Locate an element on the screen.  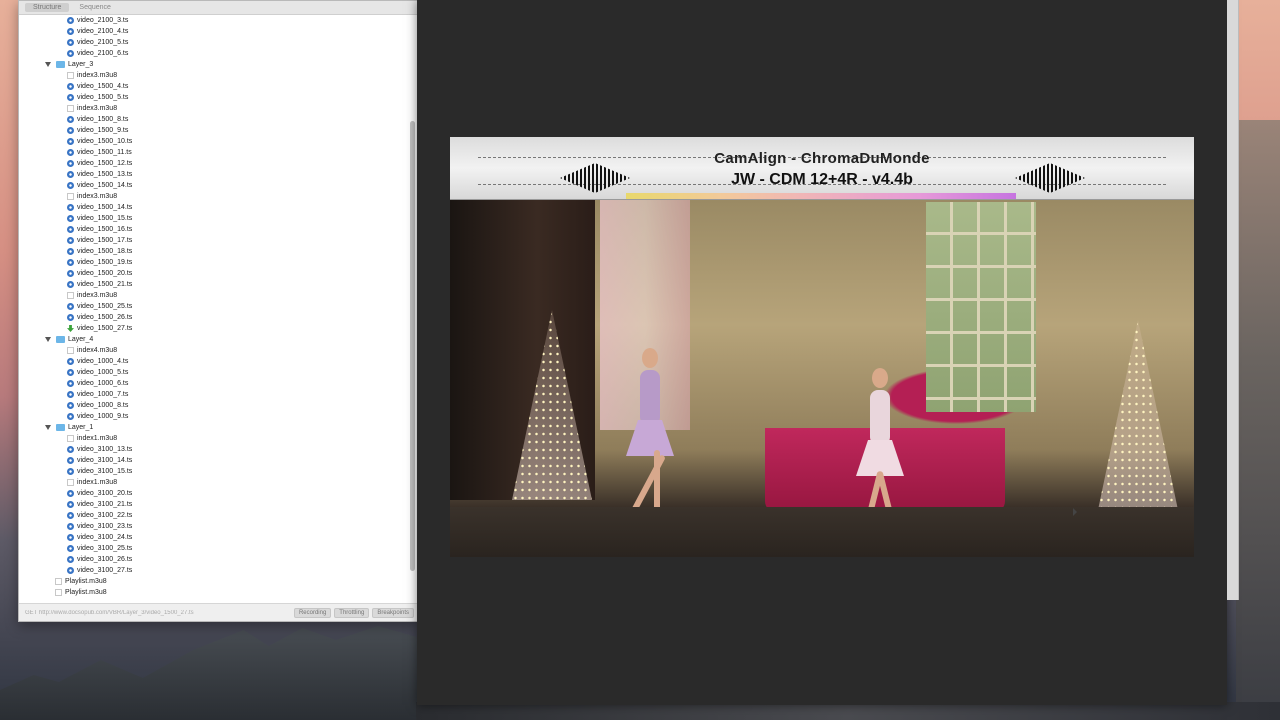
tree-item: video_3100_25.ts is located at coordinates (213, 548).